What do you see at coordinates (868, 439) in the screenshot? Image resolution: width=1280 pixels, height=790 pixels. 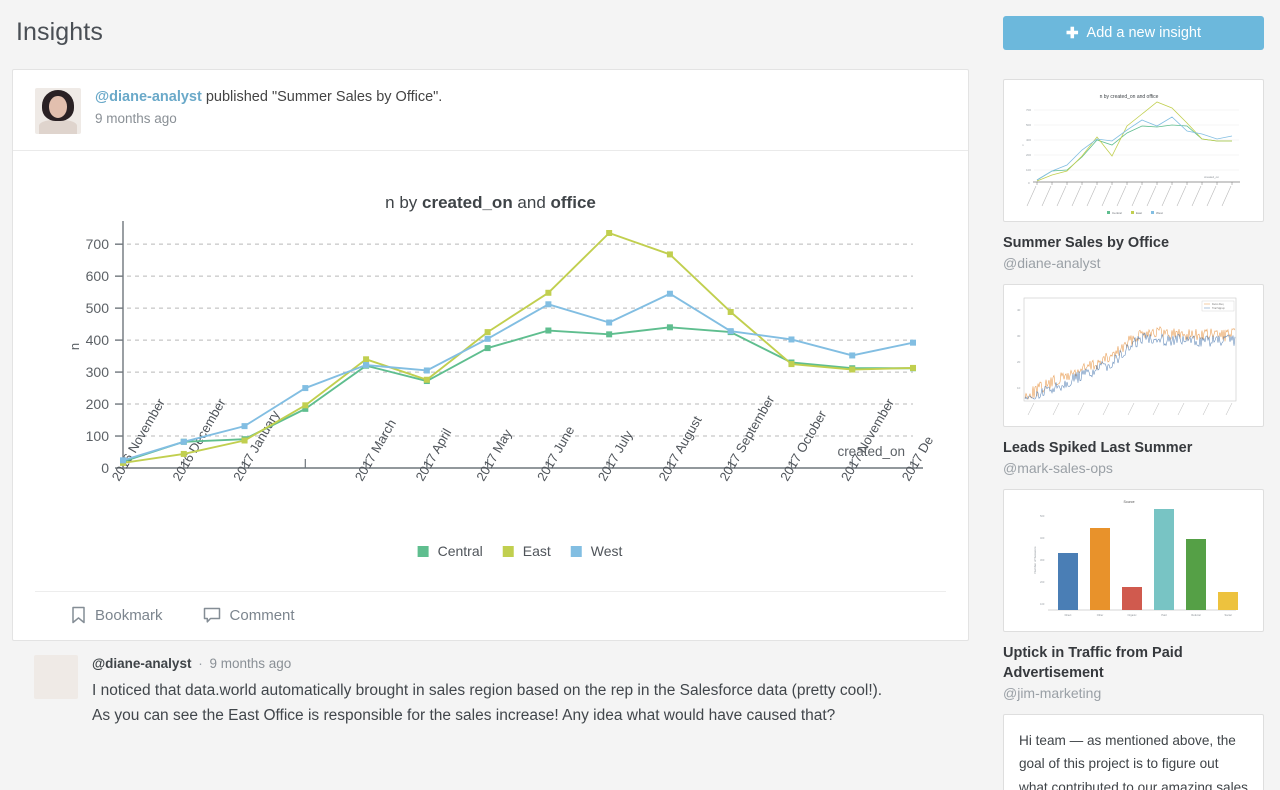 I see `svg-text: 2017 November` at bounding box center [868, 439].